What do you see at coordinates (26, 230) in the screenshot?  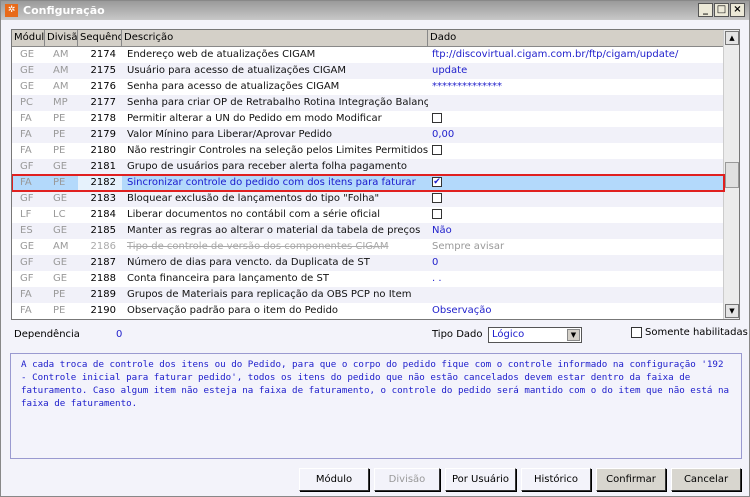 I see `row-modulo: ES` at bounding box center [26, 230].